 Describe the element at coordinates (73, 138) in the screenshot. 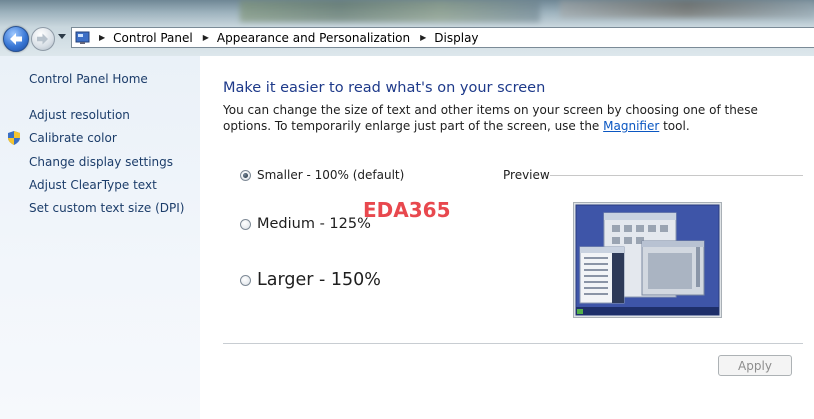

I see `sidebar-item-calibrate-color: Calibrate color` at that location.